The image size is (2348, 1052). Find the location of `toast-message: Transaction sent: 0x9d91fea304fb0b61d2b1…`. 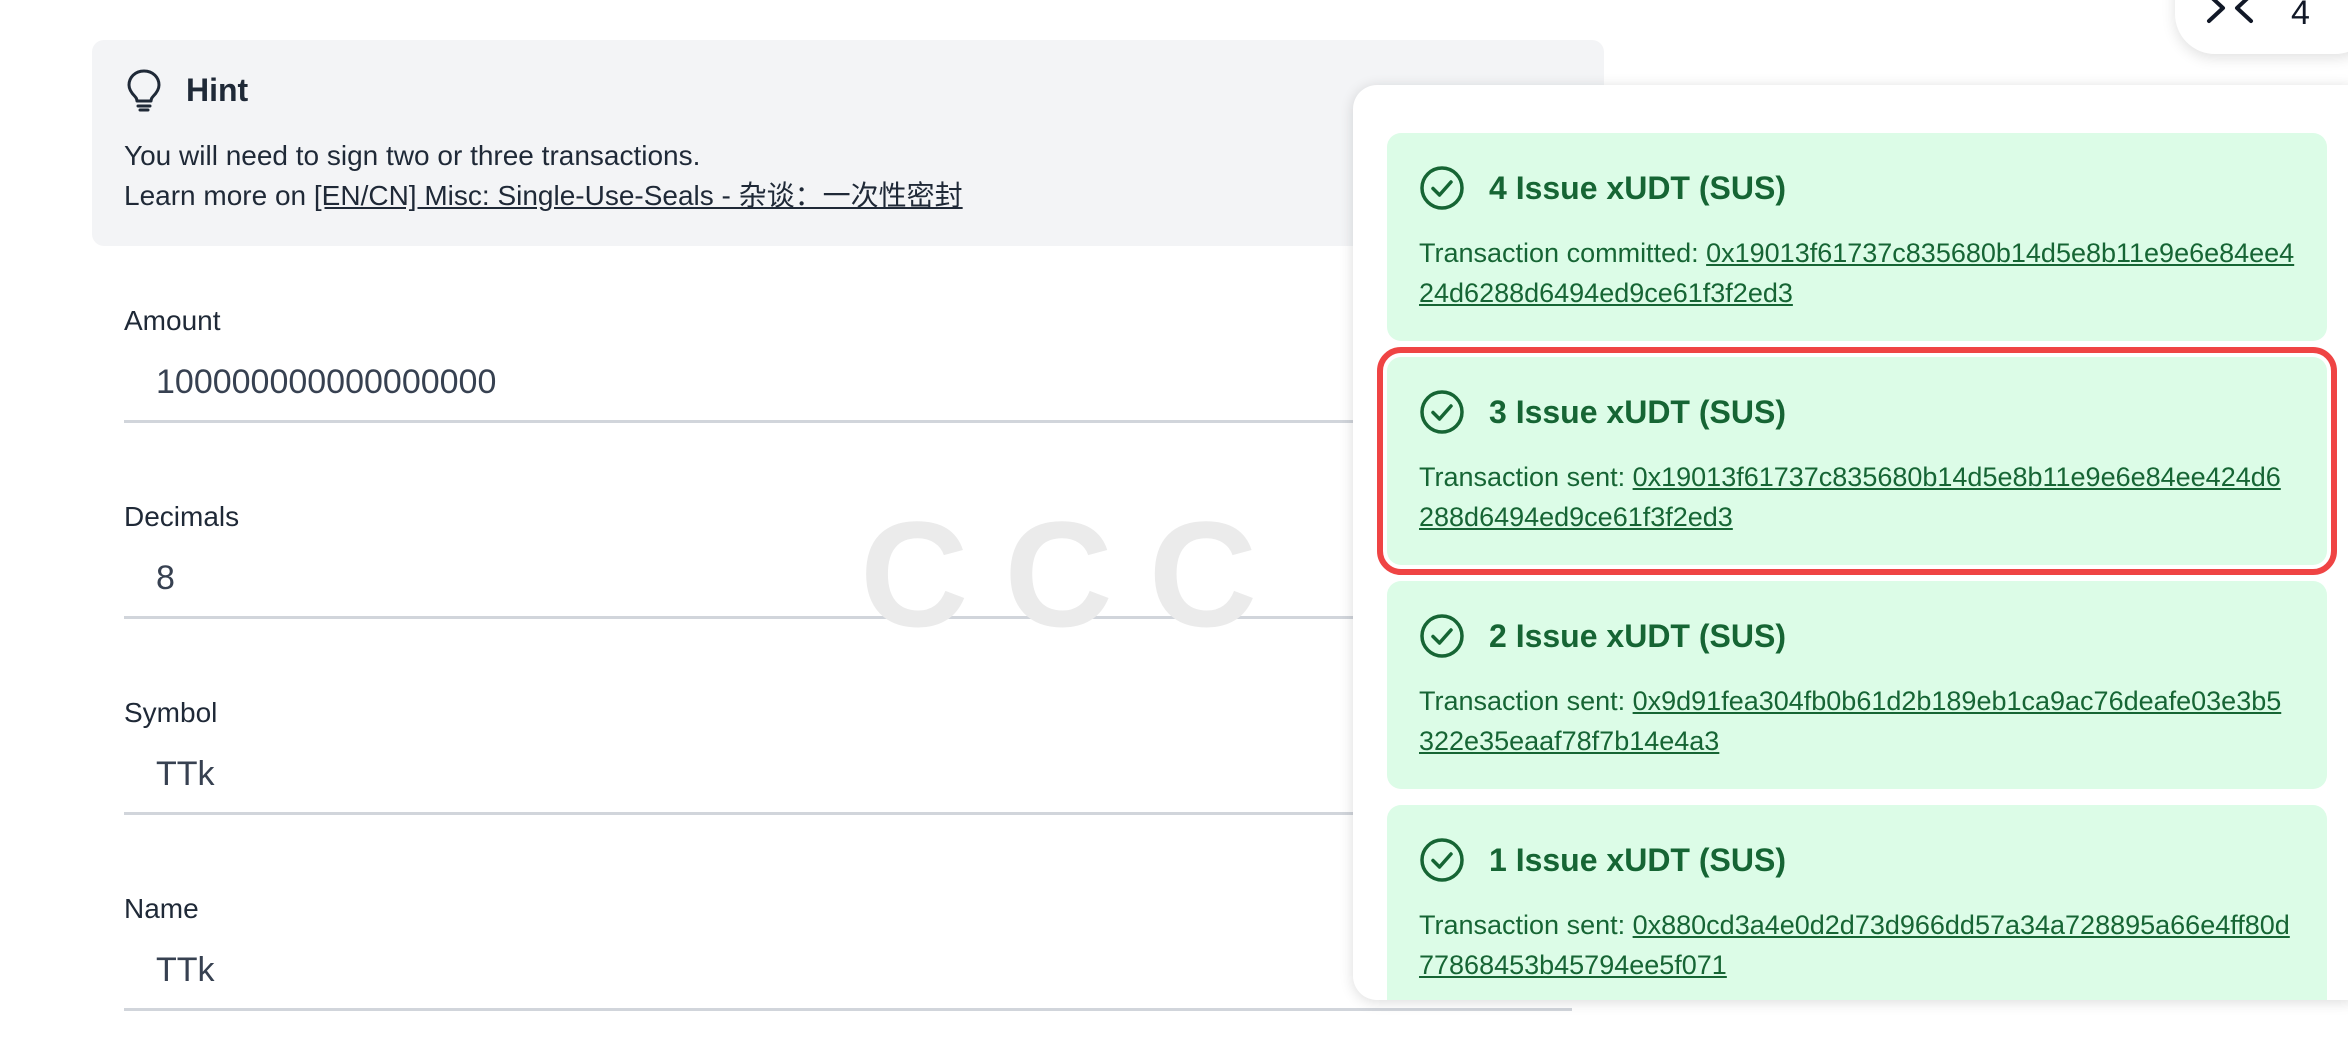

toast-message: Transaction sent: 0x9d91fea304fb0b61d2b1… is located at coordinates (1857, 721).